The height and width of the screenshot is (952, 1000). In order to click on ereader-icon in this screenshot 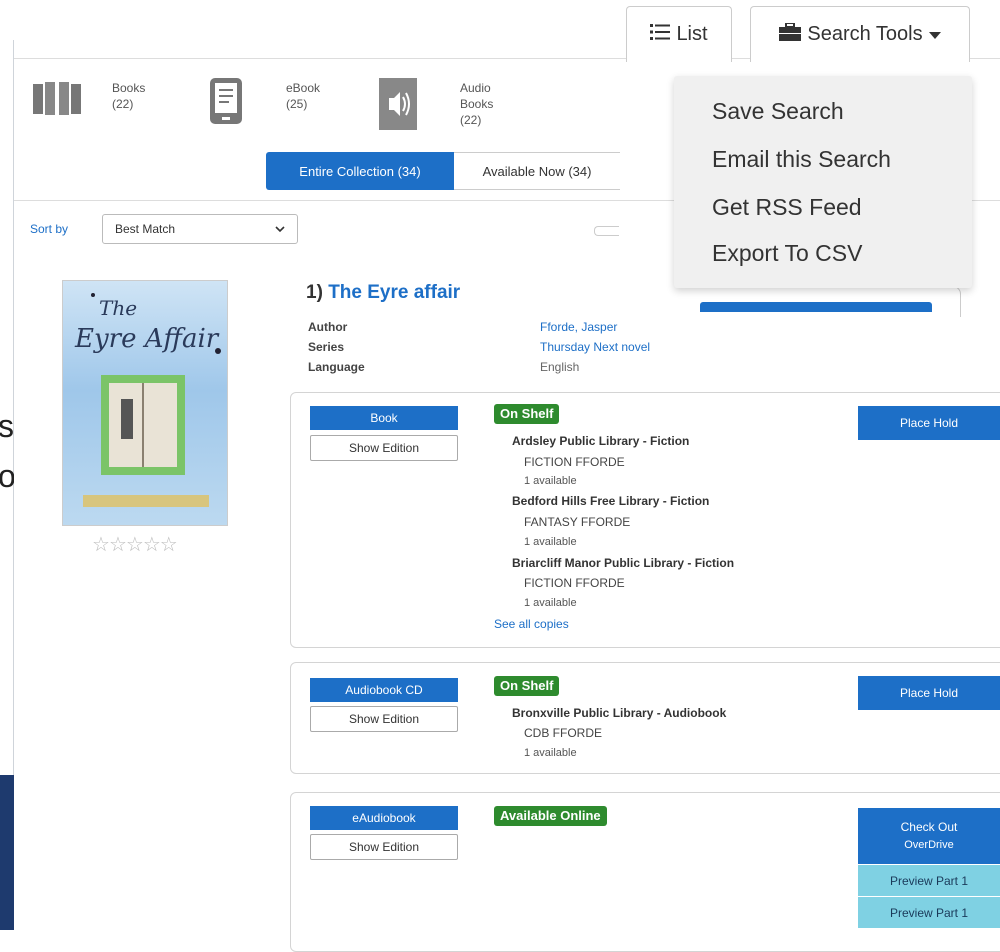, I will do `click(226, 103)`.